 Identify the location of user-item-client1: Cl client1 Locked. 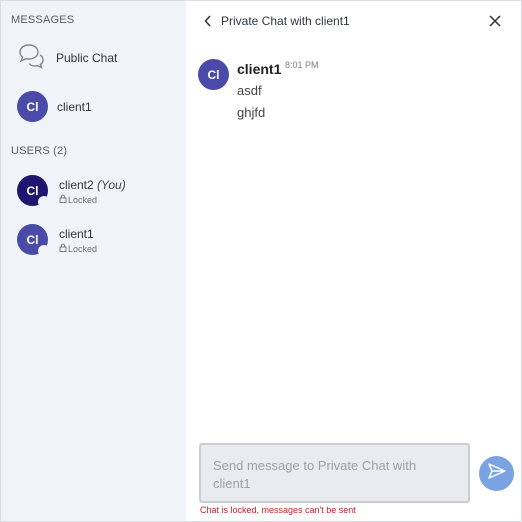
(93, 240).